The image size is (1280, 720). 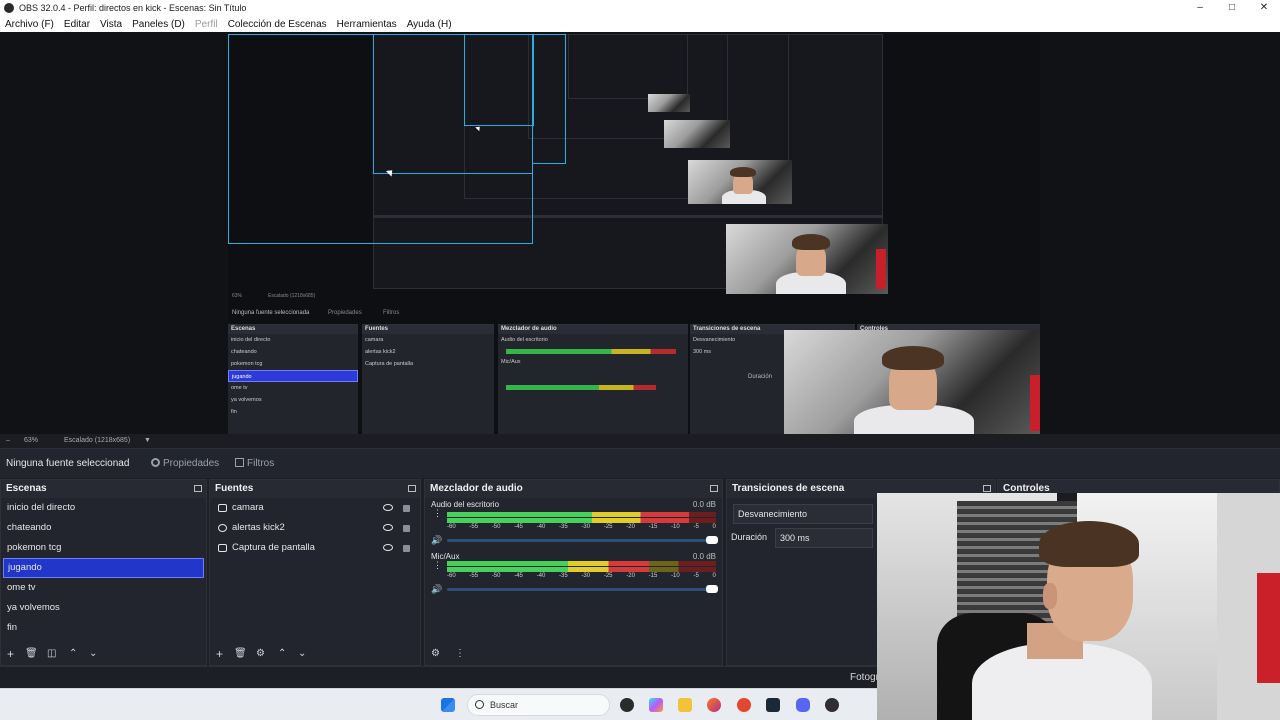 What do you see at coordinates (627, 705) in the screenshot?
I see `github-icon` at bounding box center [627, 705].